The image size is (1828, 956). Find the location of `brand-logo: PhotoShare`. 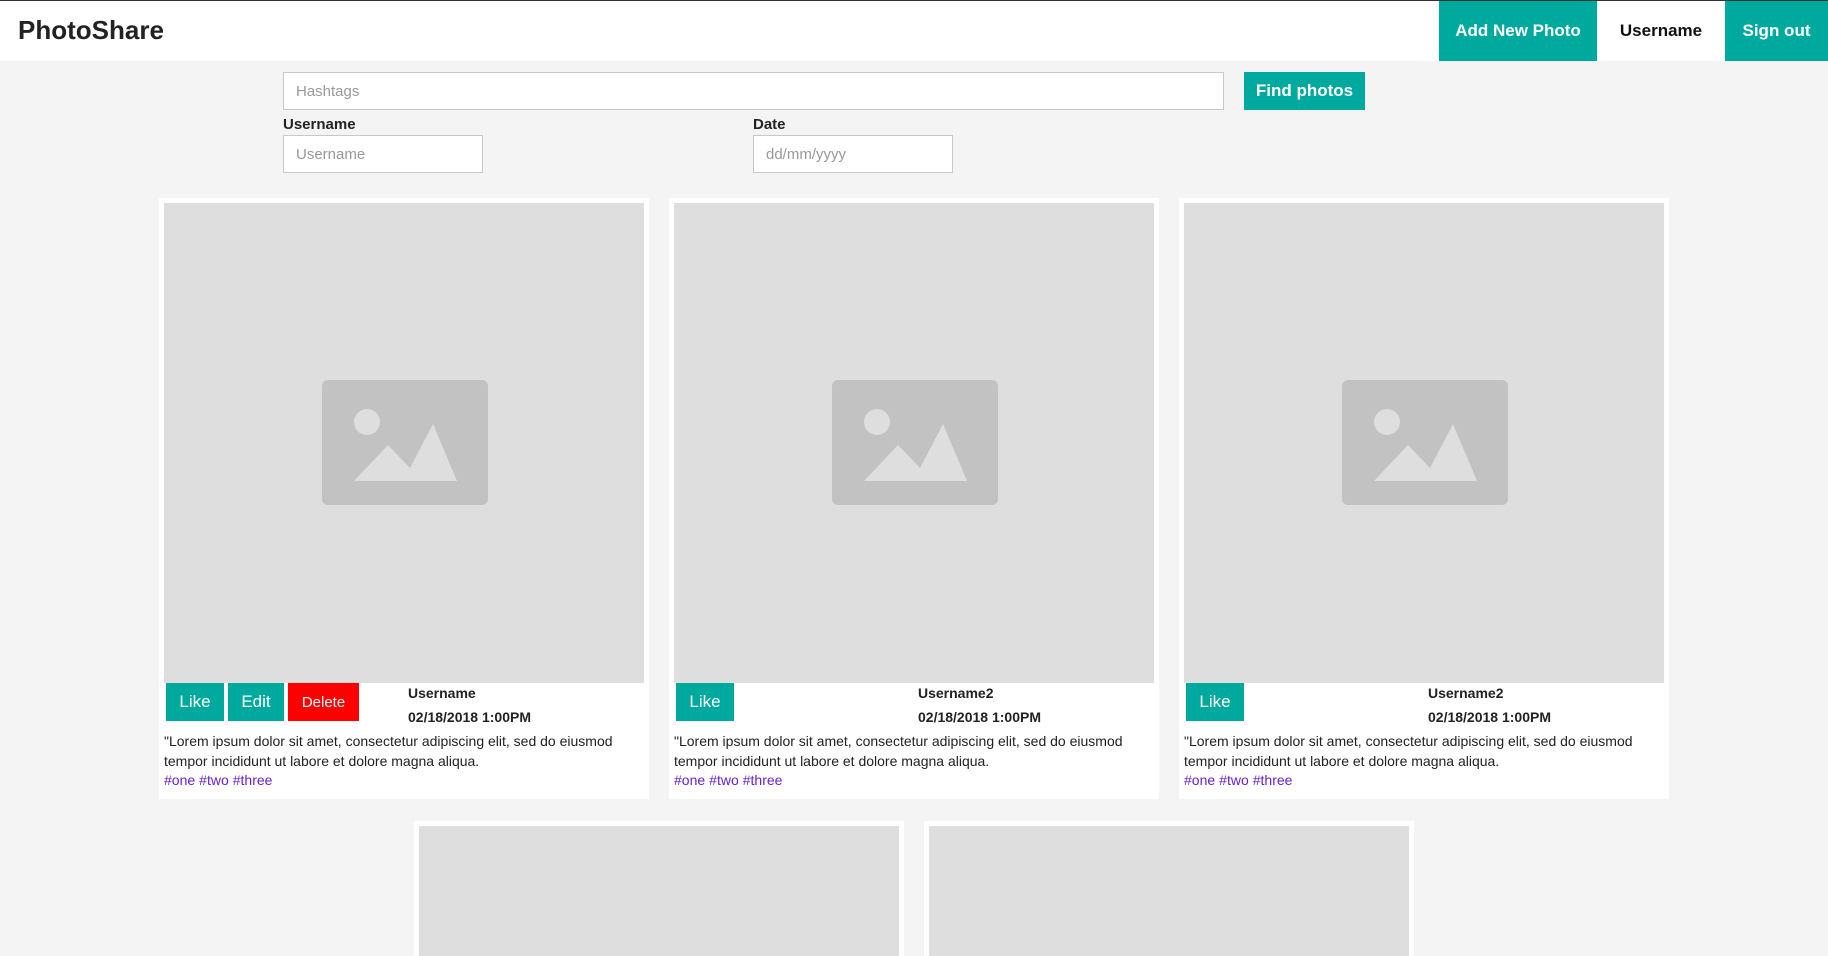

brand-logo: PhotoShare is located at coordinates (91, 30).